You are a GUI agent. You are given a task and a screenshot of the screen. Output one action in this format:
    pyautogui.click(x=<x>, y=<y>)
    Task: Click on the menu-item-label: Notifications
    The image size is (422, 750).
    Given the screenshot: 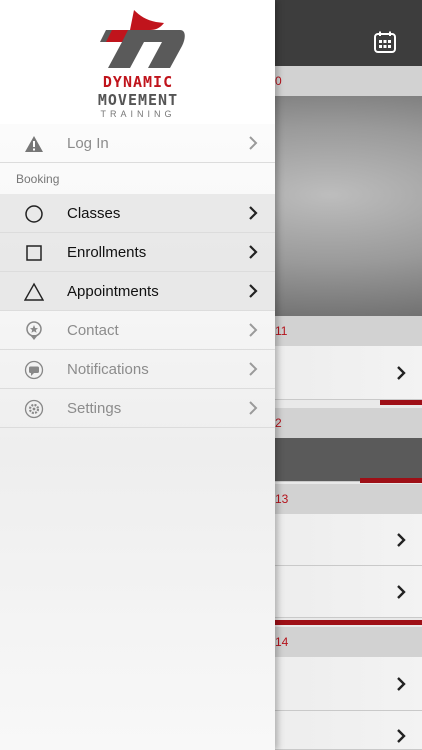 What is the action you would take?
    pyautogui.click(x=108, y=369)
    